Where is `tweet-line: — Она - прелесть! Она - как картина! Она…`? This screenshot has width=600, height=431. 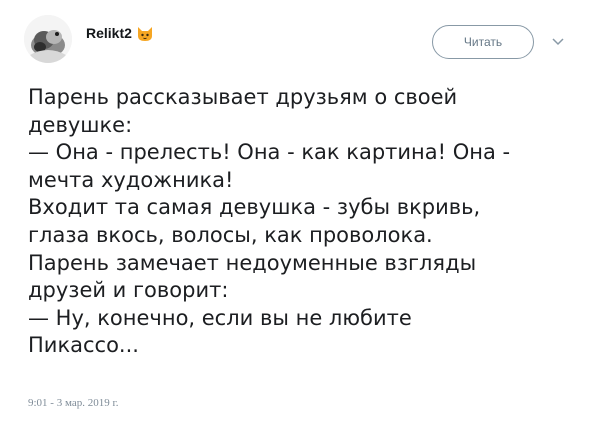
tweet-line: — Она - прелесть! Она - как картина! Она… is located at coordinates (269, 152).